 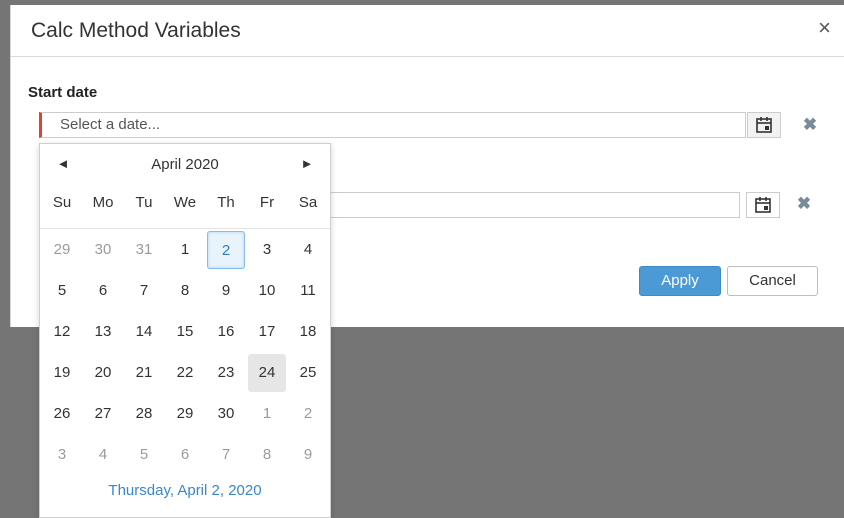 What do you see at coordinates (185, 490) in the screenshot?
I see `today-link: Thursday, April 2, 2020` at bounding box center [185, 490].